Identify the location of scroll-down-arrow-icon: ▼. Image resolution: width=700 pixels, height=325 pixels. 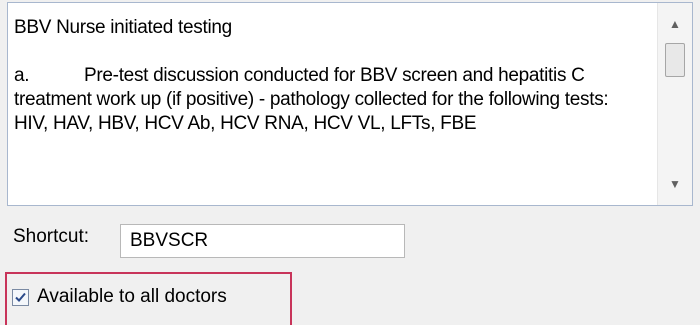
(675, 184).